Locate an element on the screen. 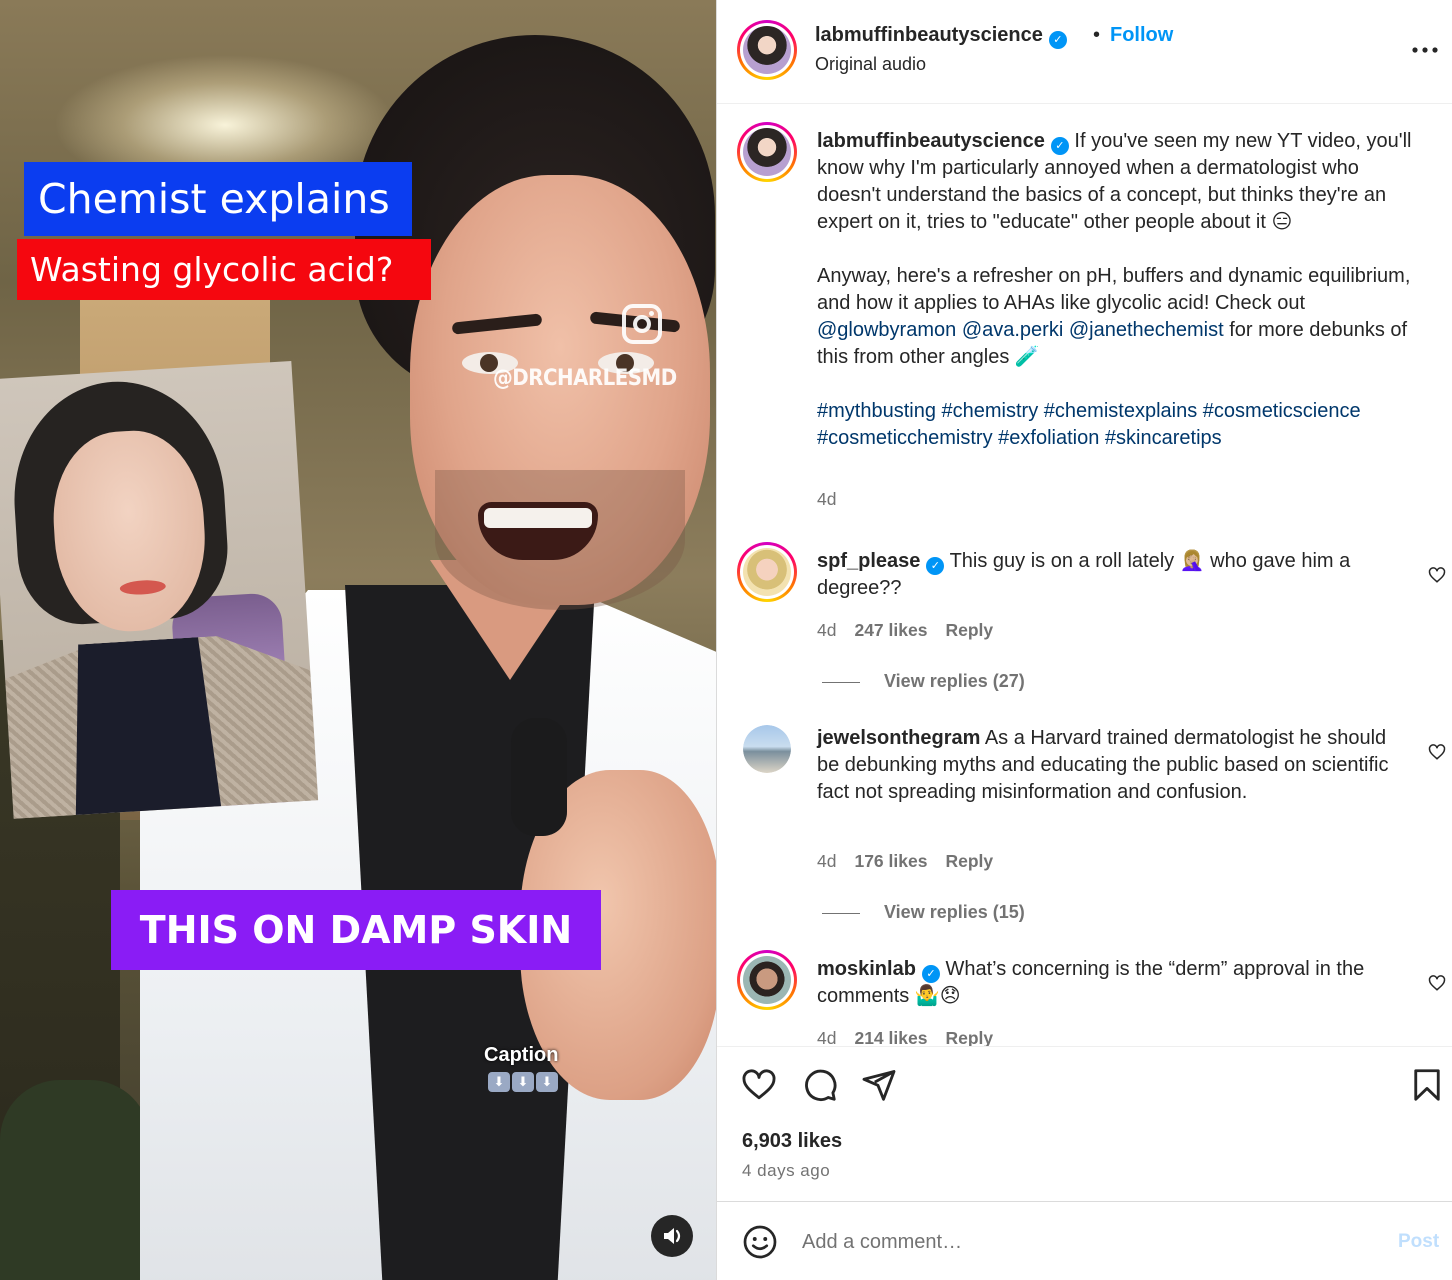 The image size is (1452, 1280). author-avatar is located at coordinates (767, 50).